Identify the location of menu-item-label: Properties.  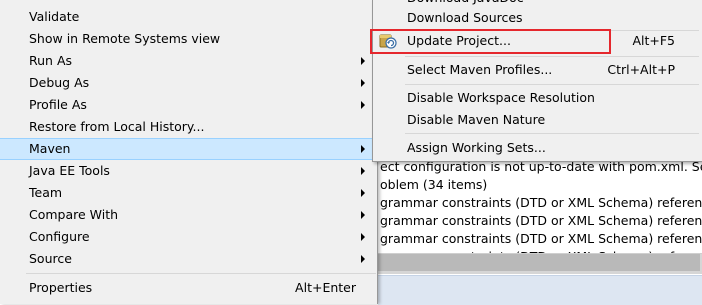
(61, 287).